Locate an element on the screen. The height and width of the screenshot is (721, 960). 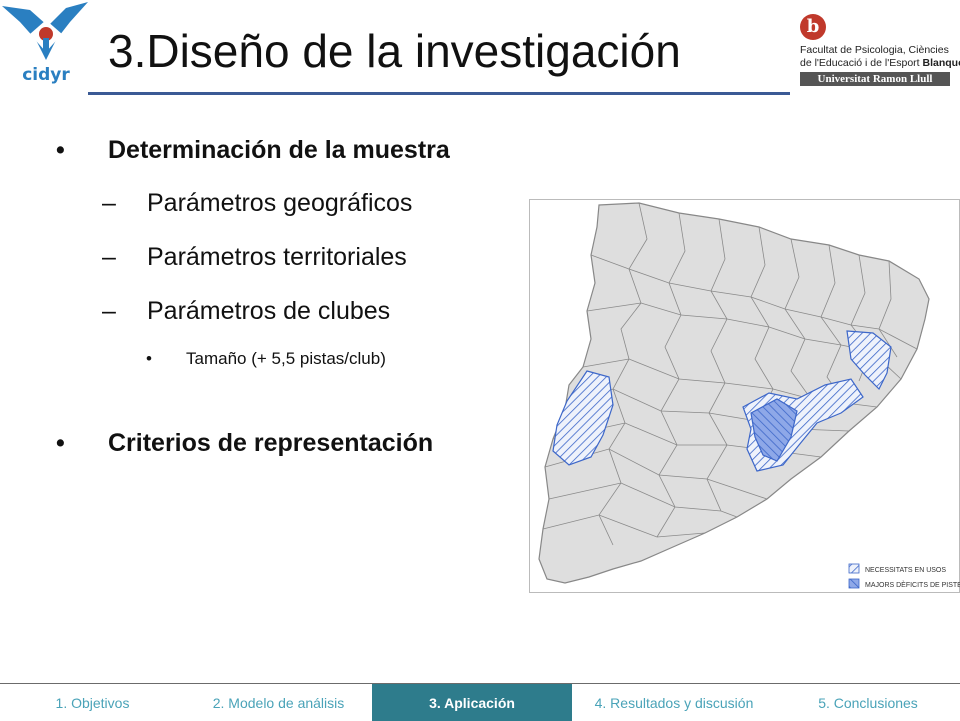
university-logo-line2-bold: Blanquerna is located at coordinates (941, 63).